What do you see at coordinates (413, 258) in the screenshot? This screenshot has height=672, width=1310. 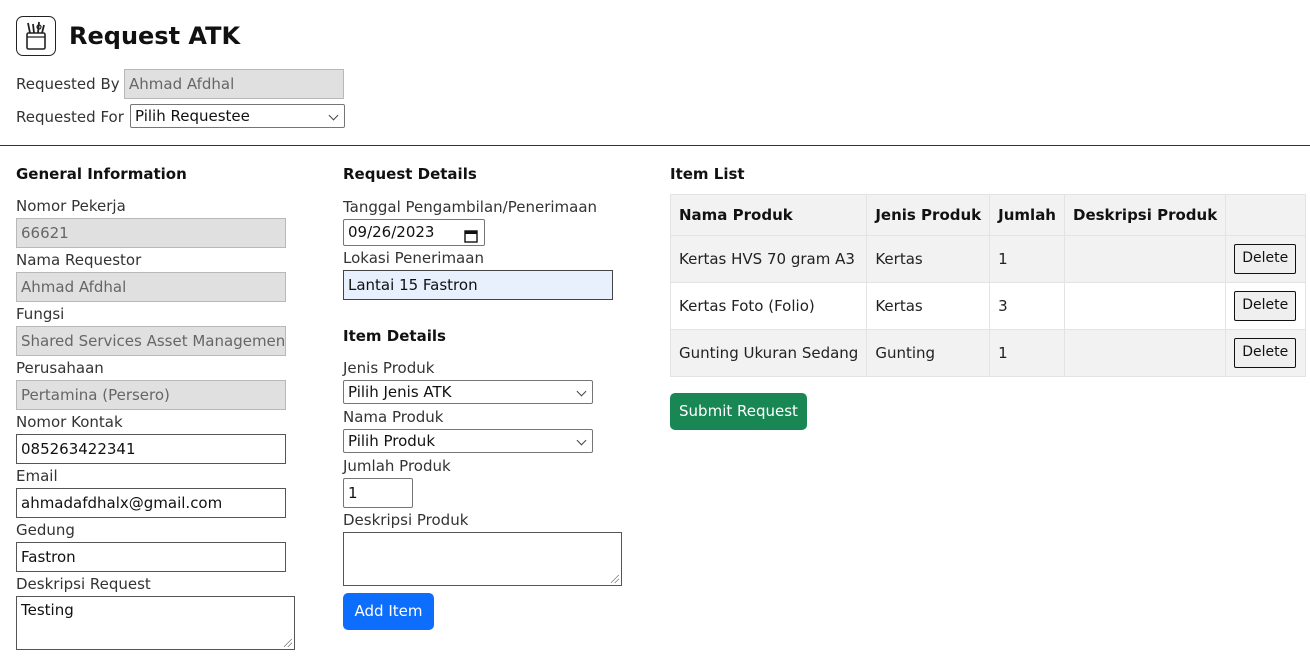 I see `lokasi-label: Lokasi Penerimaan` at bounding box center [413, 258].